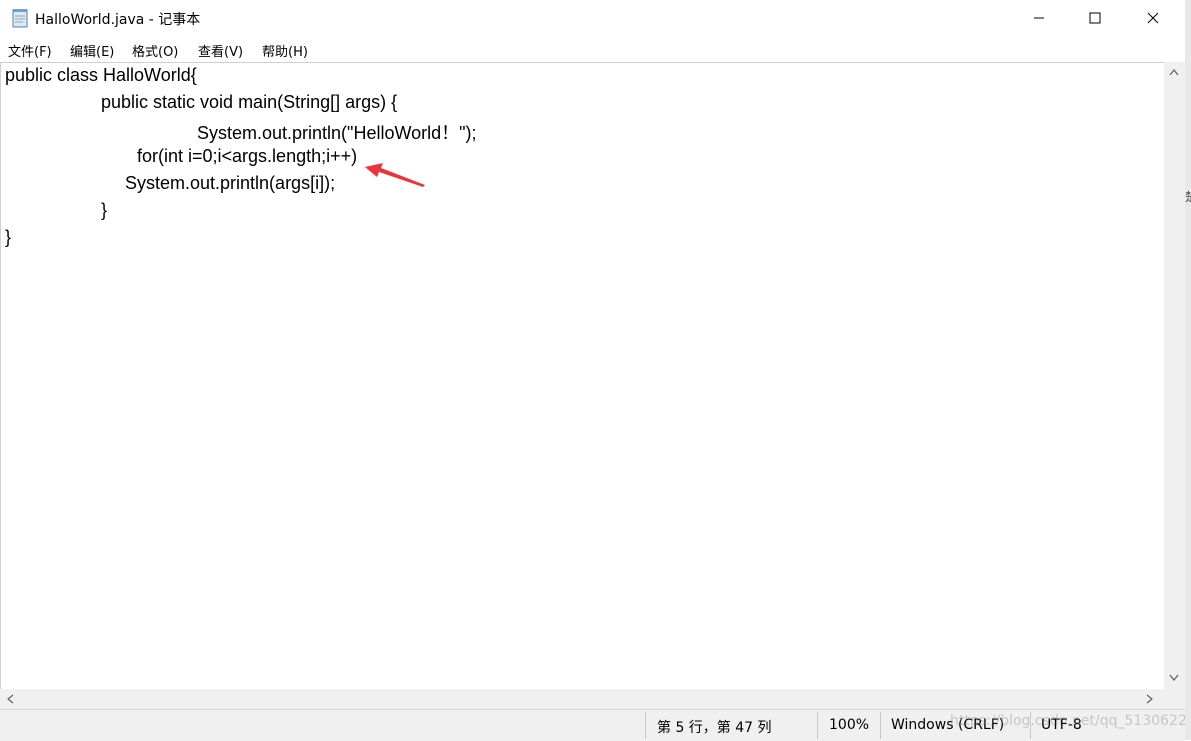 Image resolution: width=1191 pixels, height=741 pixels. Describe the element at coordinates (582, 699) in the screenshot. I see `horizontal-scrollbar` at that location.